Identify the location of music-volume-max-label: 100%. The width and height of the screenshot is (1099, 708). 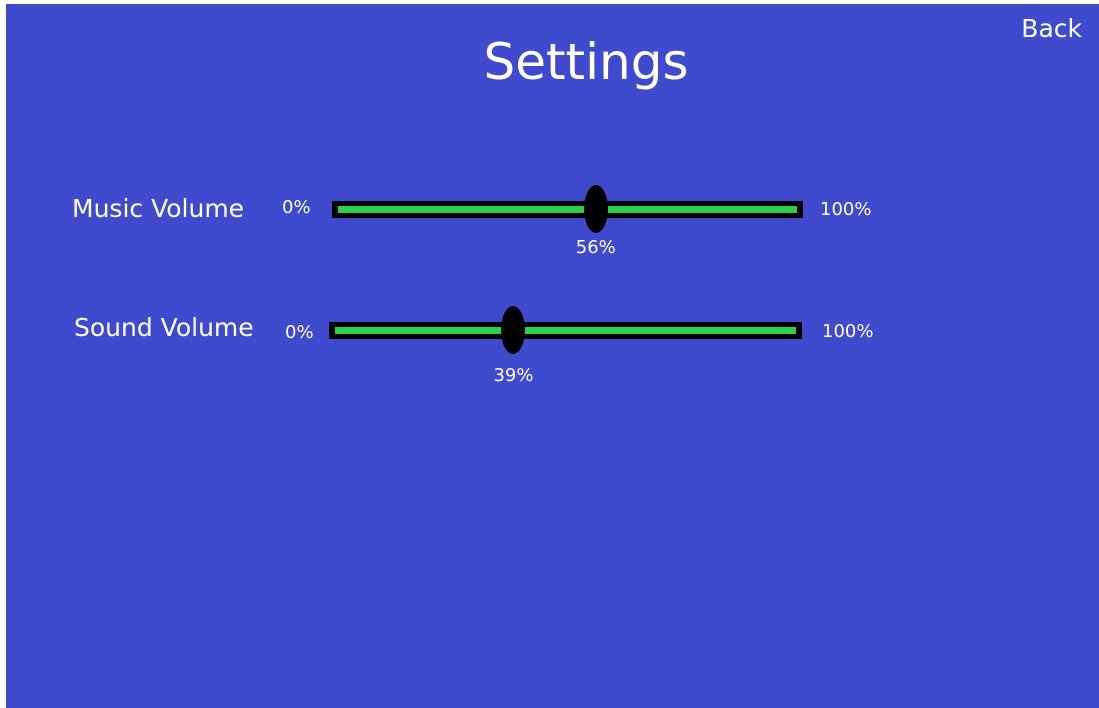
(846, 209).